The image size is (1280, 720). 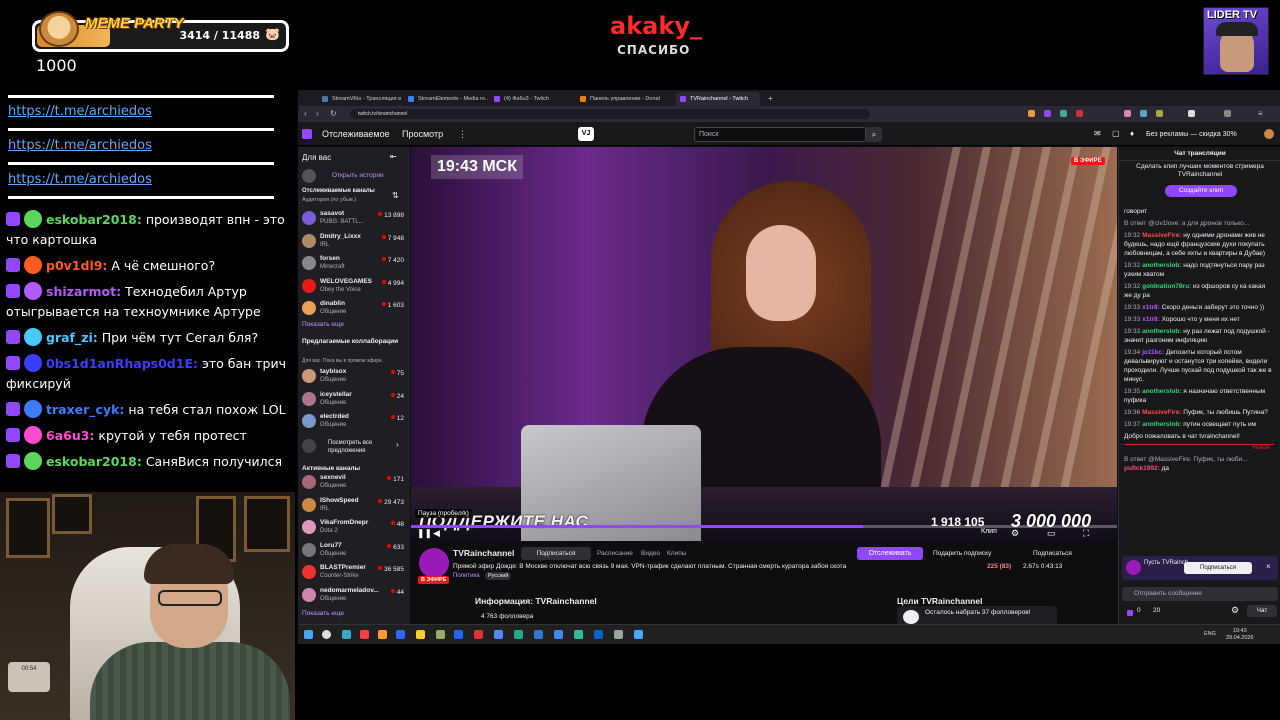 What do you see at coordinates (1260, 114) in the screenshot?
I see `menu-icon: ≡` at bounding box center [1260, 114].